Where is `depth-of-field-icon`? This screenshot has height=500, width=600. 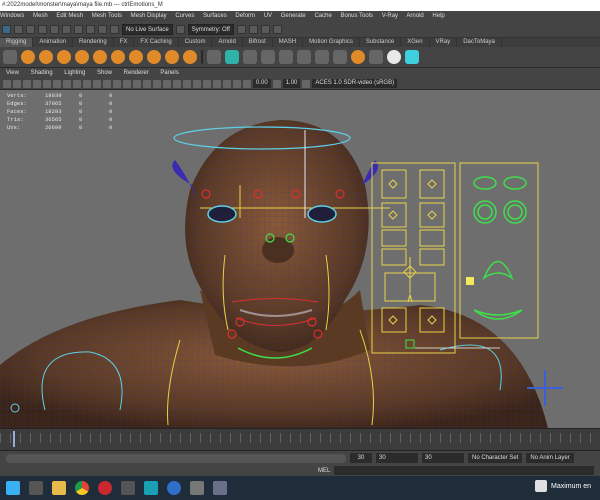 depth-of-field-icon is located at coordinates (197, 83).